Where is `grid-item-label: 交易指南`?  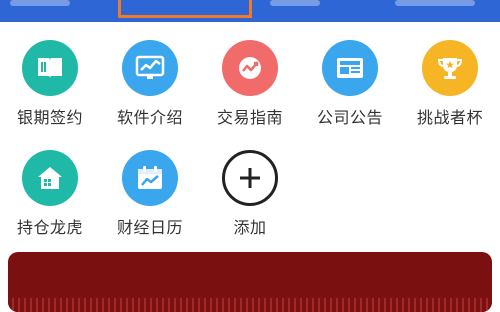 grid-item-label: 交易指南 is located at coordinates (249, 117).